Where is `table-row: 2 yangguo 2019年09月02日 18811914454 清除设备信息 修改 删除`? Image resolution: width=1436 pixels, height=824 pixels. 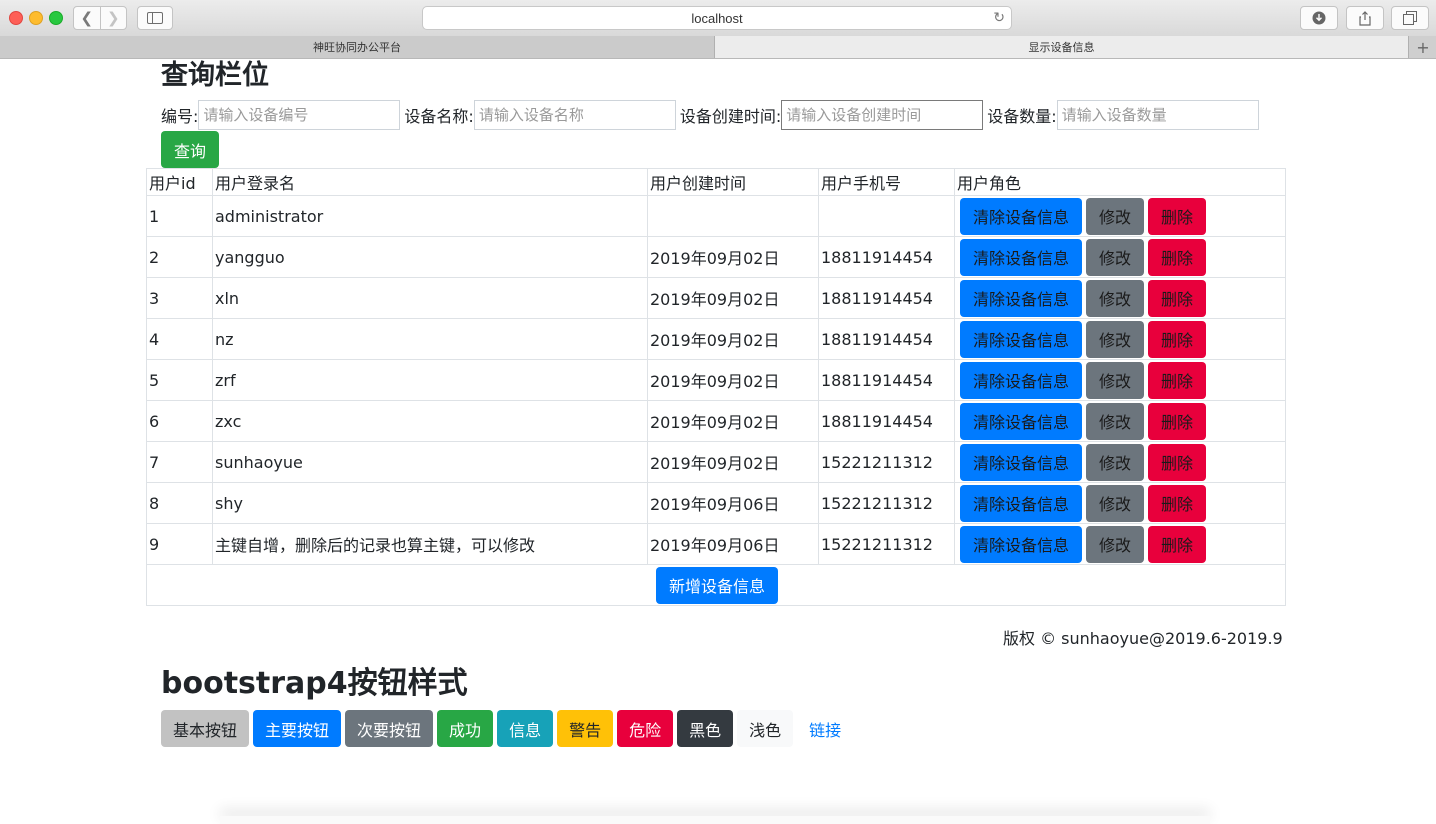
table-row: 2 yangguo 2019年09月02日 18811914454 清除设备信息 修改 删除 is located at coordinates (716, 257).